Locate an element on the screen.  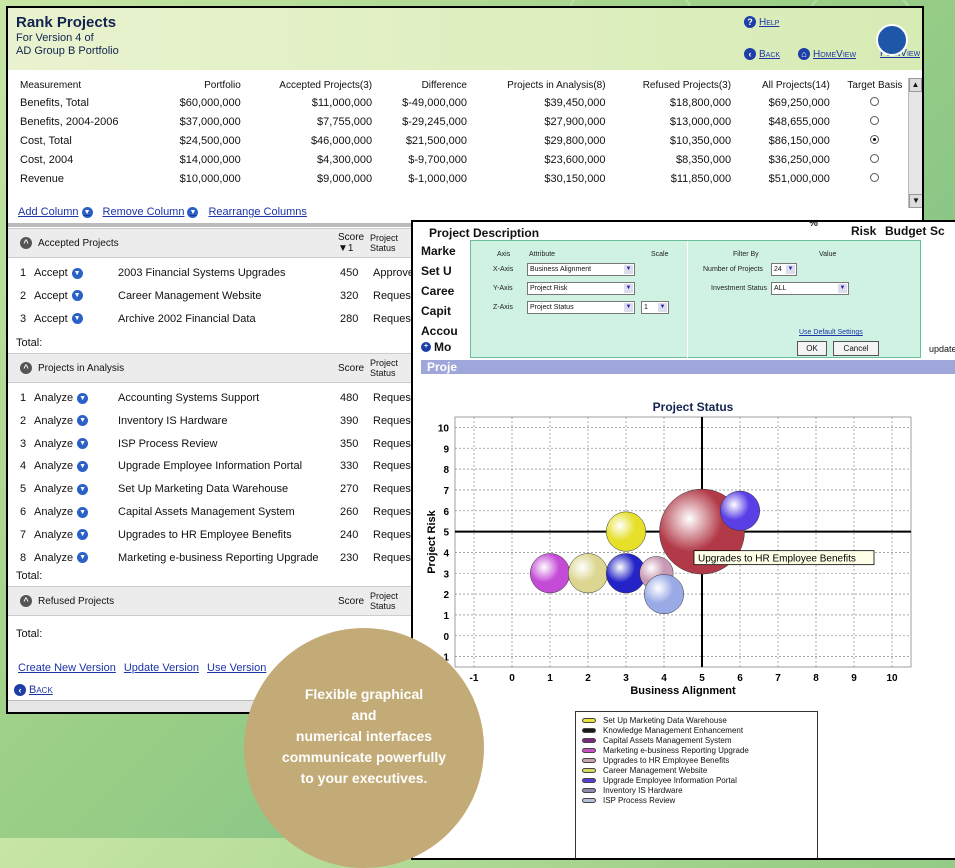
measurement-column-header: Projects in Analysis(8) is located at coordinates (540, 85).